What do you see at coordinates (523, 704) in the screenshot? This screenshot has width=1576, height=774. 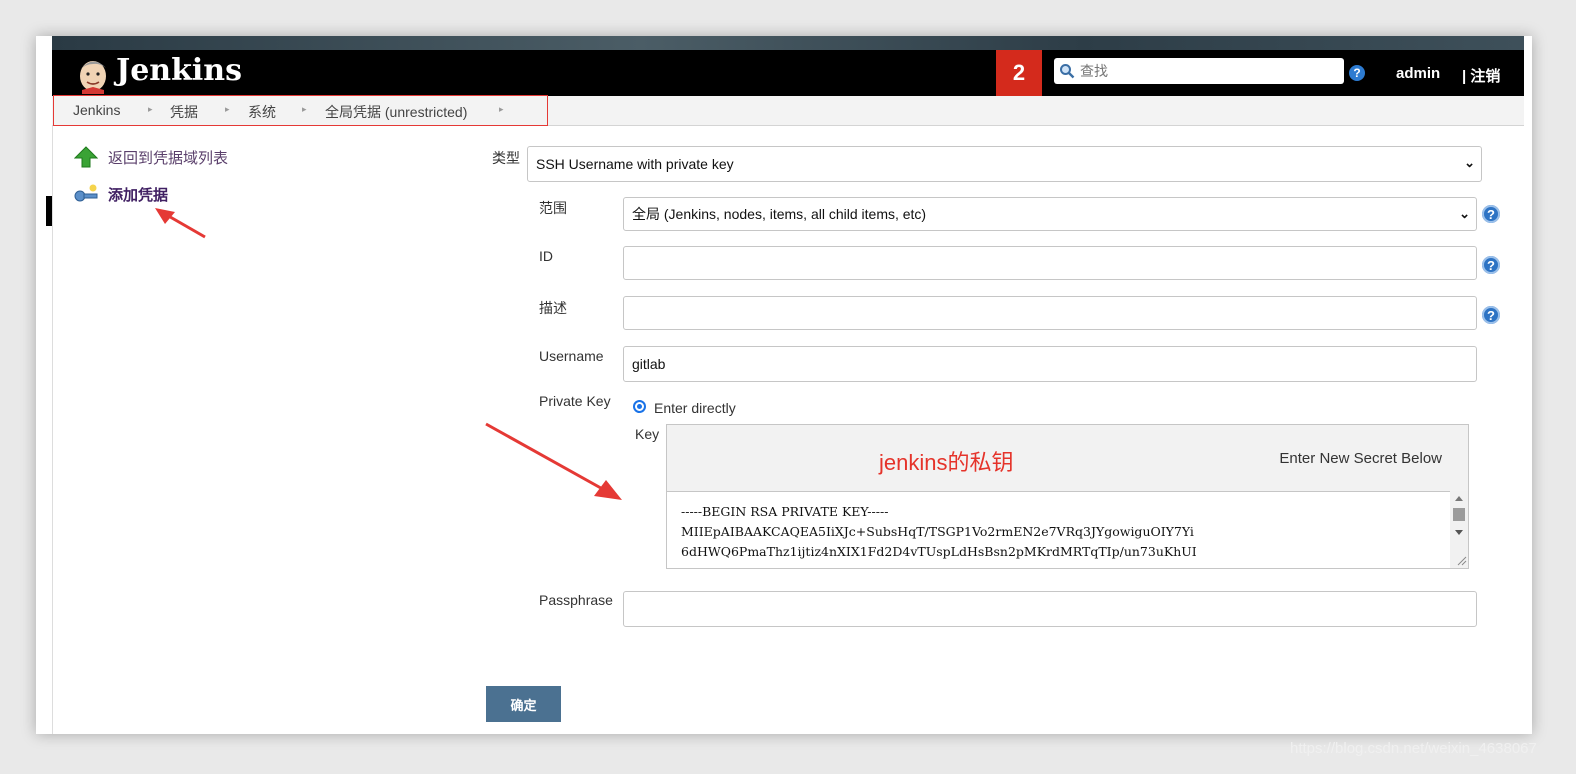 I see `submit-button: 确定` at bounding box center [523, 704].